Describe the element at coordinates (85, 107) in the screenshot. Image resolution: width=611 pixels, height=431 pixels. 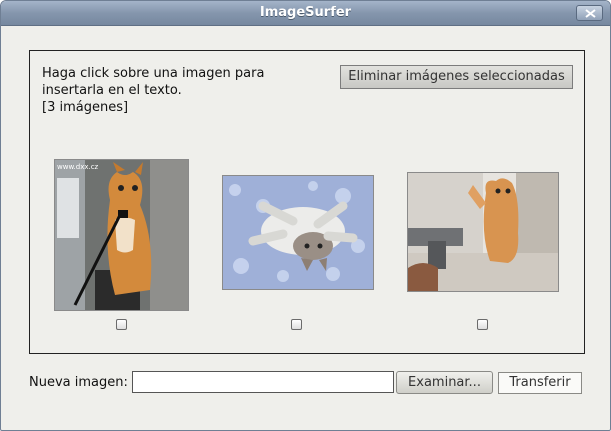
I see `image-count: [3 imágenes]` at that location.